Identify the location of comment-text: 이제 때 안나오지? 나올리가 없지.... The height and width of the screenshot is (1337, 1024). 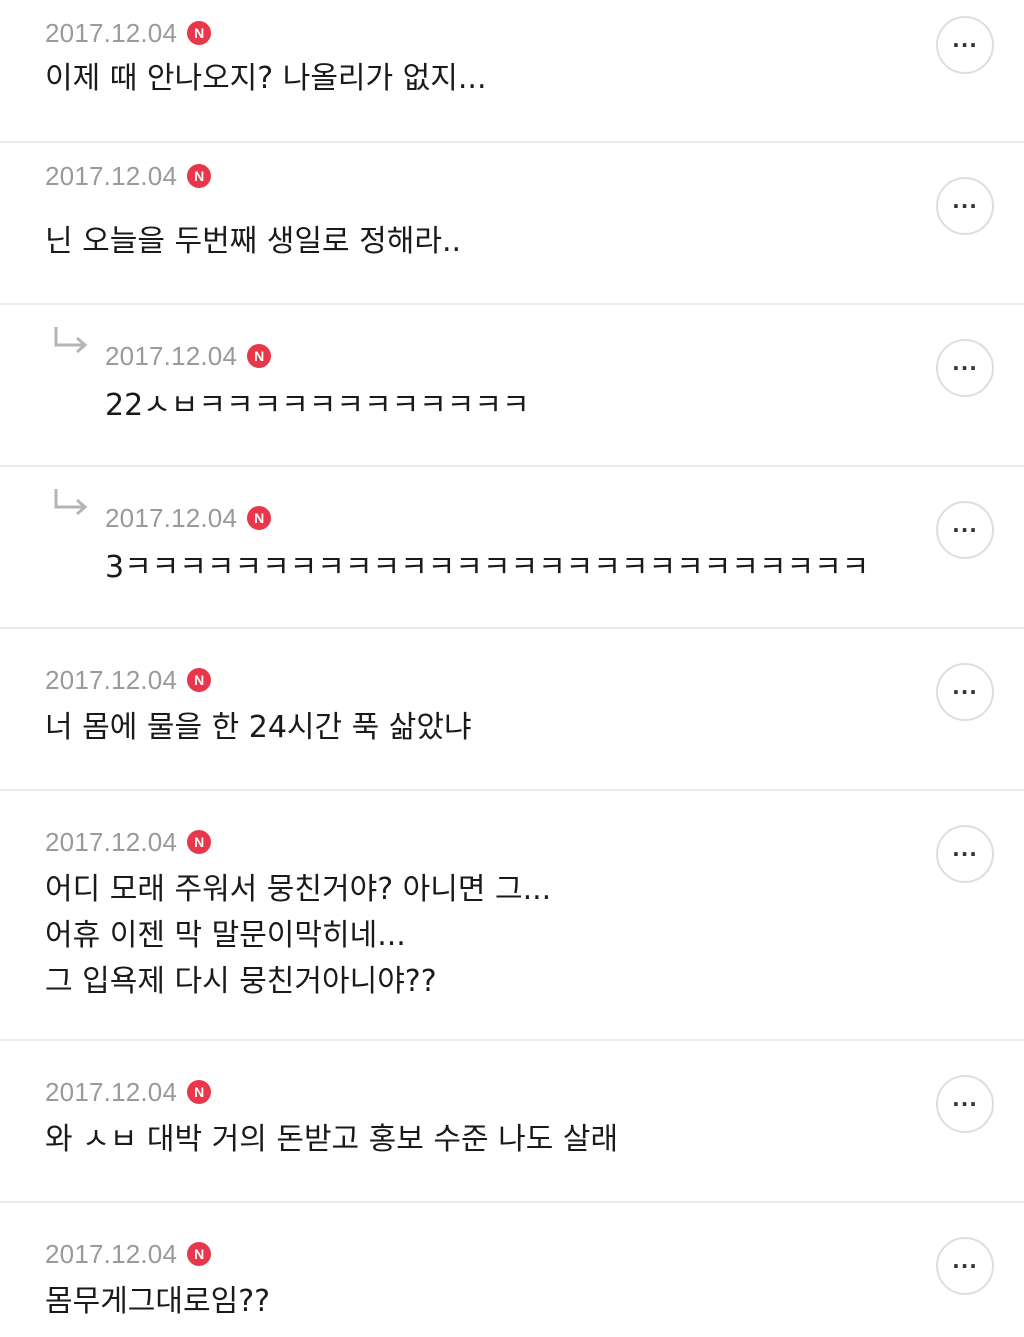
(266, 78).